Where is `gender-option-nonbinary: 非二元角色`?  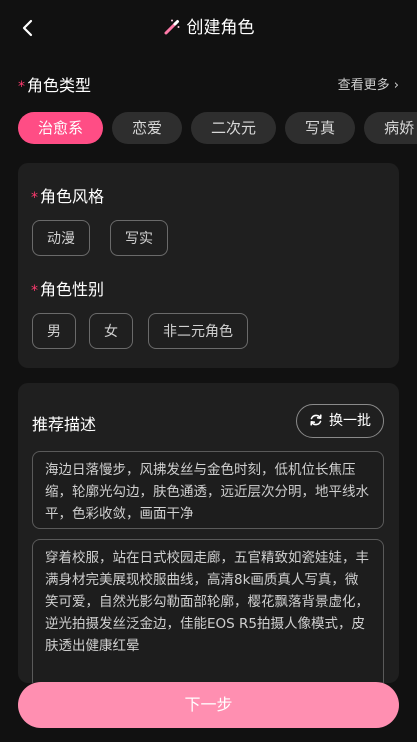 gender-option-nonbinary: 非二元角色 is located at coordinates (198, 331).